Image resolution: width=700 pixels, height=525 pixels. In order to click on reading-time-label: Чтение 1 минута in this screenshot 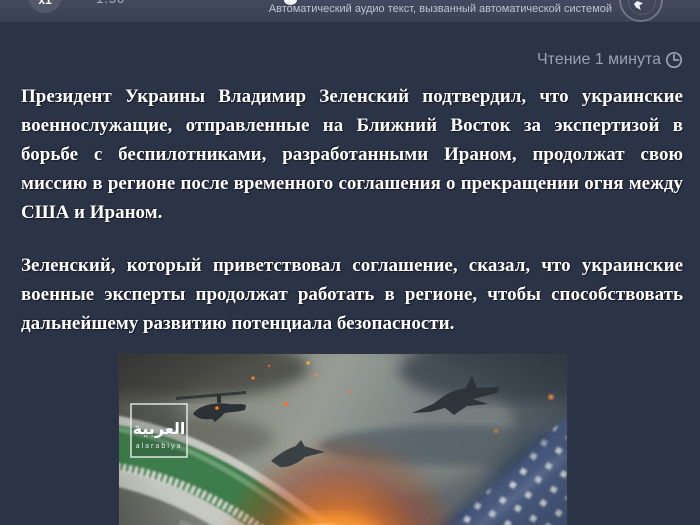, I will do `click(599, 59)`.